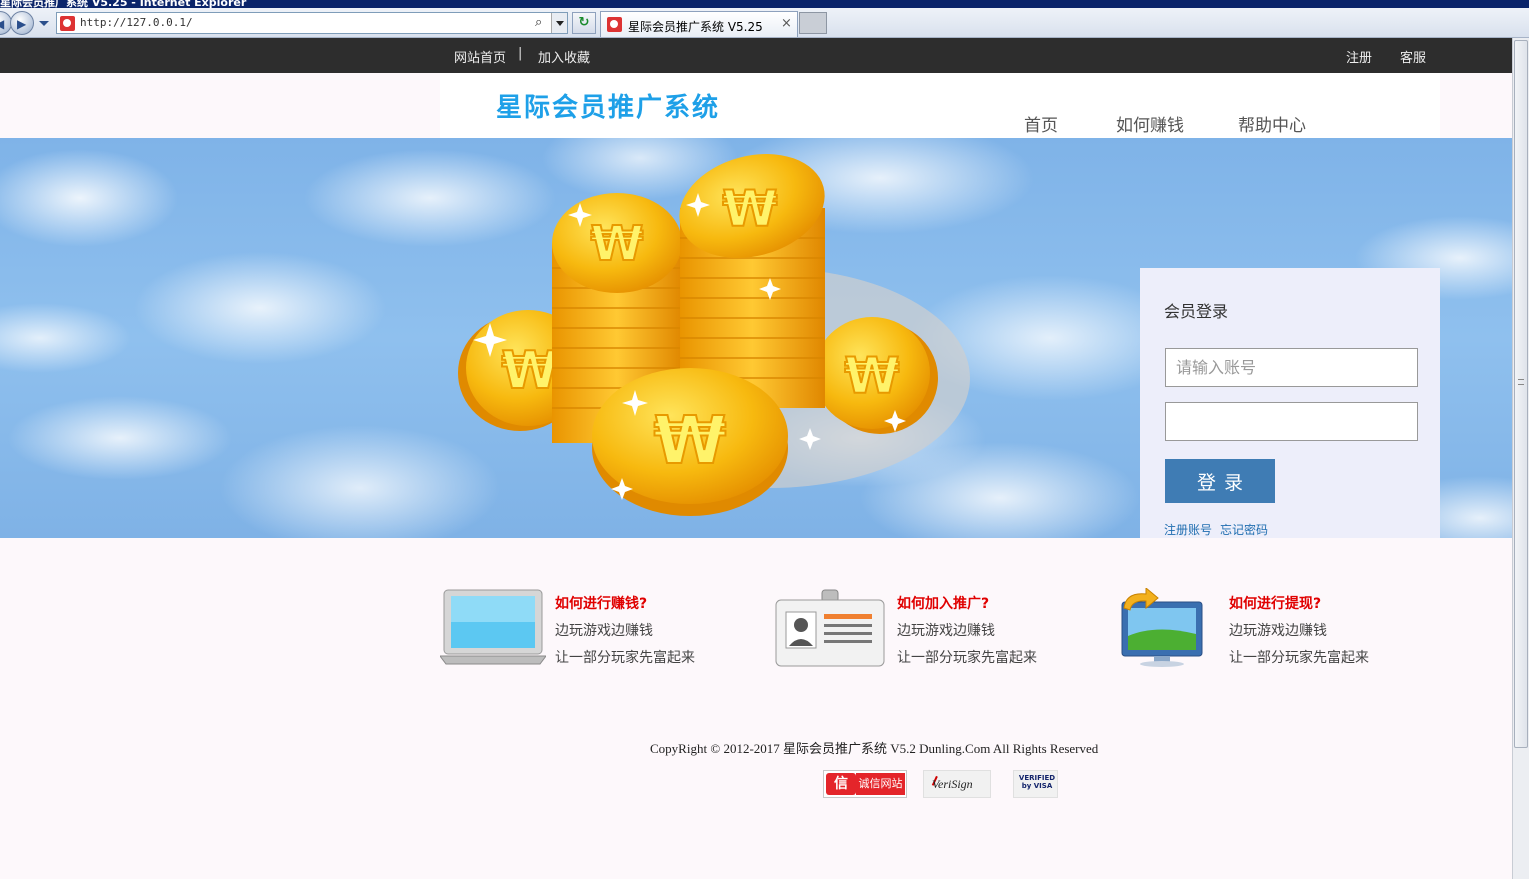 Image resolution: width=1529 pixels, height=879 pixels. What do you see at coordinates (123, 4) in the screenshot?
I see `window-title: 星际会员推广系统 V5.25 - Internet Explorer` at bounding box center [123, 4].